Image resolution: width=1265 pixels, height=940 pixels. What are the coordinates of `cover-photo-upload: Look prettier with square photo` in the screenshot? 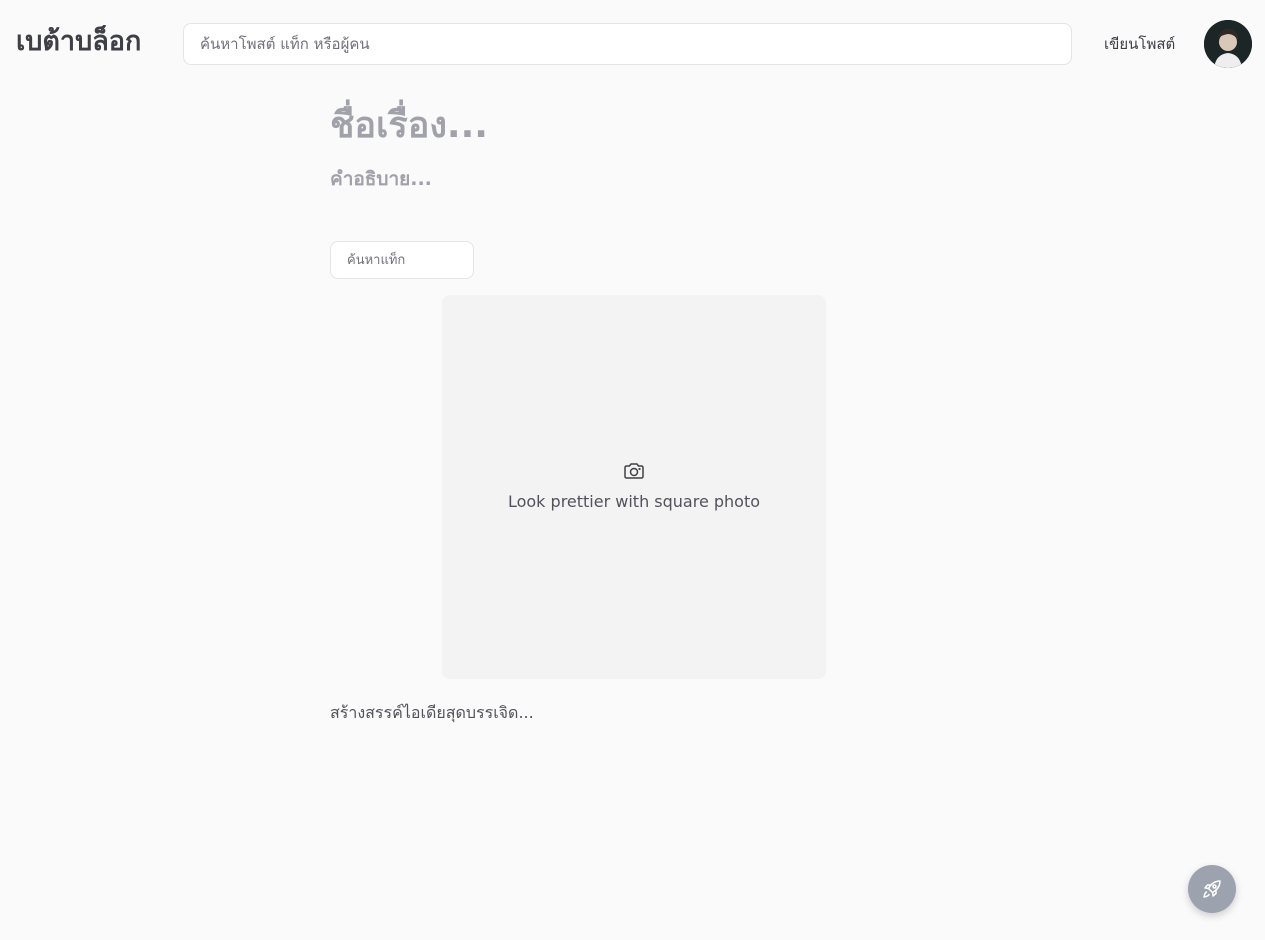 It's located at (634, 487).